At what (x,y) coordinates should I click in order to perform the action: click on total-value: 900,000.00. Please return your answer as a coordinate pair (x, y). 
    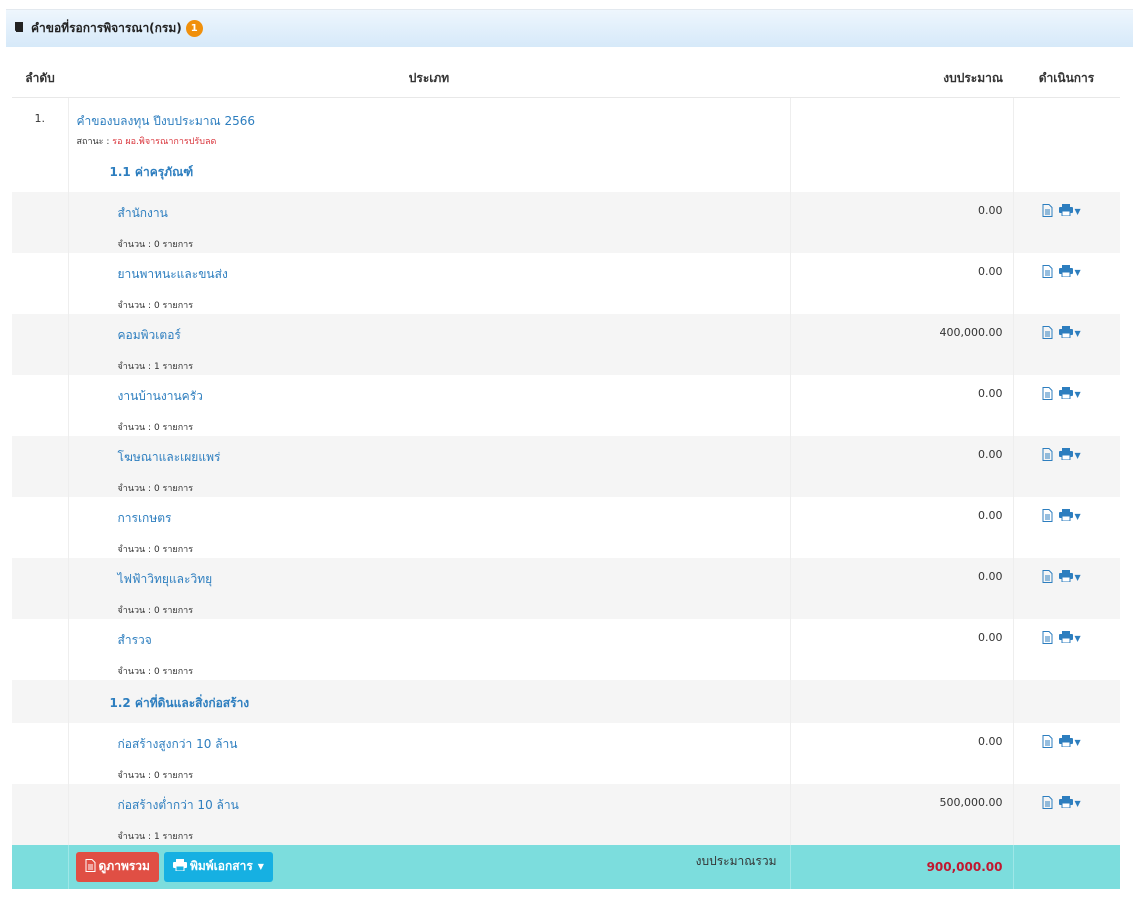
    Looking at the image, I should click on (901, 866).